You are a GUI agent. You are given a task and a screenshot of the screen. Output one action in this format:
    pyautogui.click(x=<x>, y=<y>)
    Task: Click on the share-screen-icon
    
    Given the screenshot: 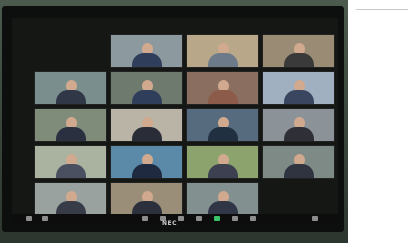 What is the action you would take?
    pyautogui.click(x=217, y=218)
    